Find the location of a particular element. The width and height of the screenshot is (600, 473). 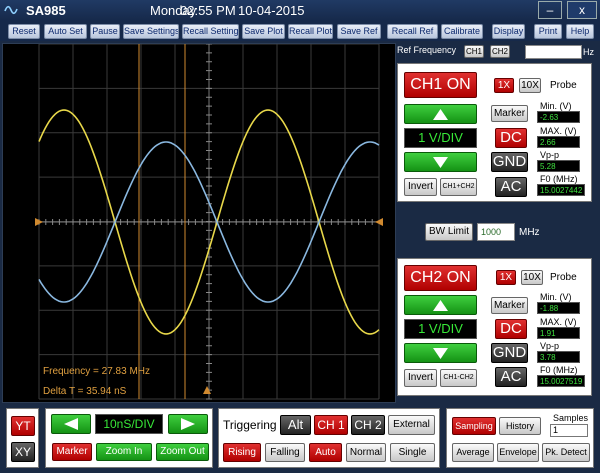

print-button: Print is located at coordinates (548, 31).